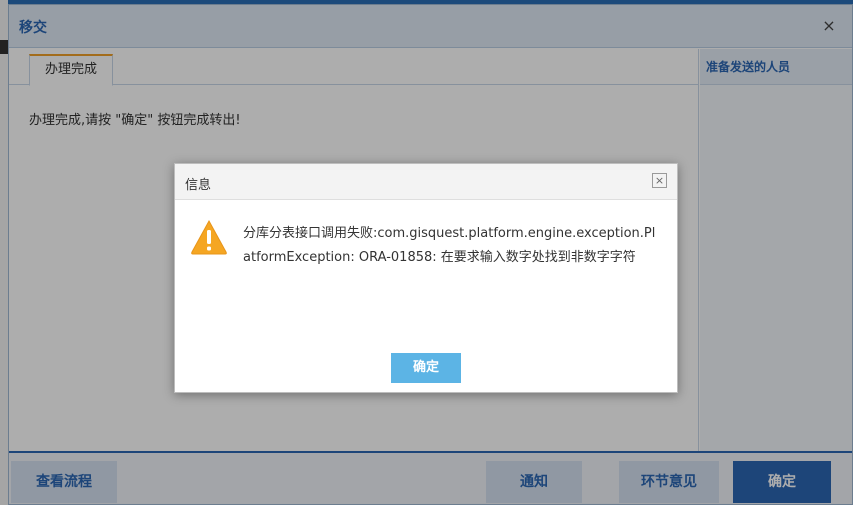 The height and width of the screenshot is (505, 853). What do you see at coordinates (426, 182) in the screenshot?
I see `info-box-header: 信息 ×` at bounding box center [426, 182].